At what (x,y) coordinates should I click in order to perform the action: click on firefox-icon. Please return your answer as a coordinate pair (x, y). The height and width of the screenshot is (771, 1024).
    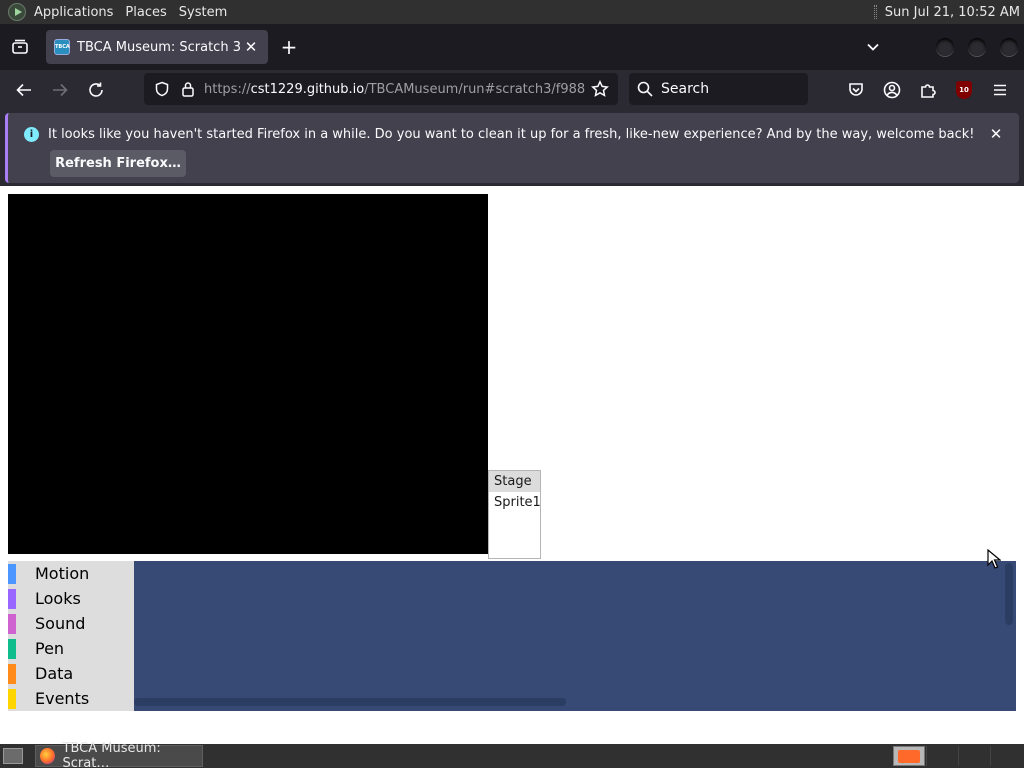
    Looking at the image, I should click on (47, 756).